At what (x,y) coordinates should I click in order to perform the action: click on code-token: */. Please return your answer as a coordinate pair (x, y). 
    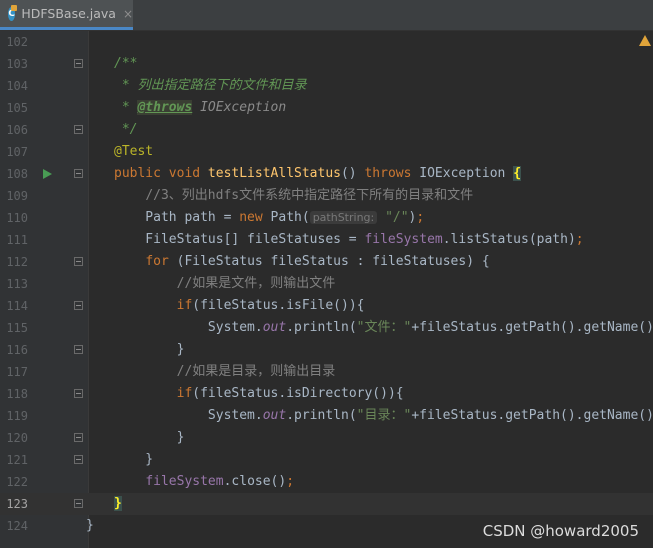
    Looking at the image, I should click on (126, 129).